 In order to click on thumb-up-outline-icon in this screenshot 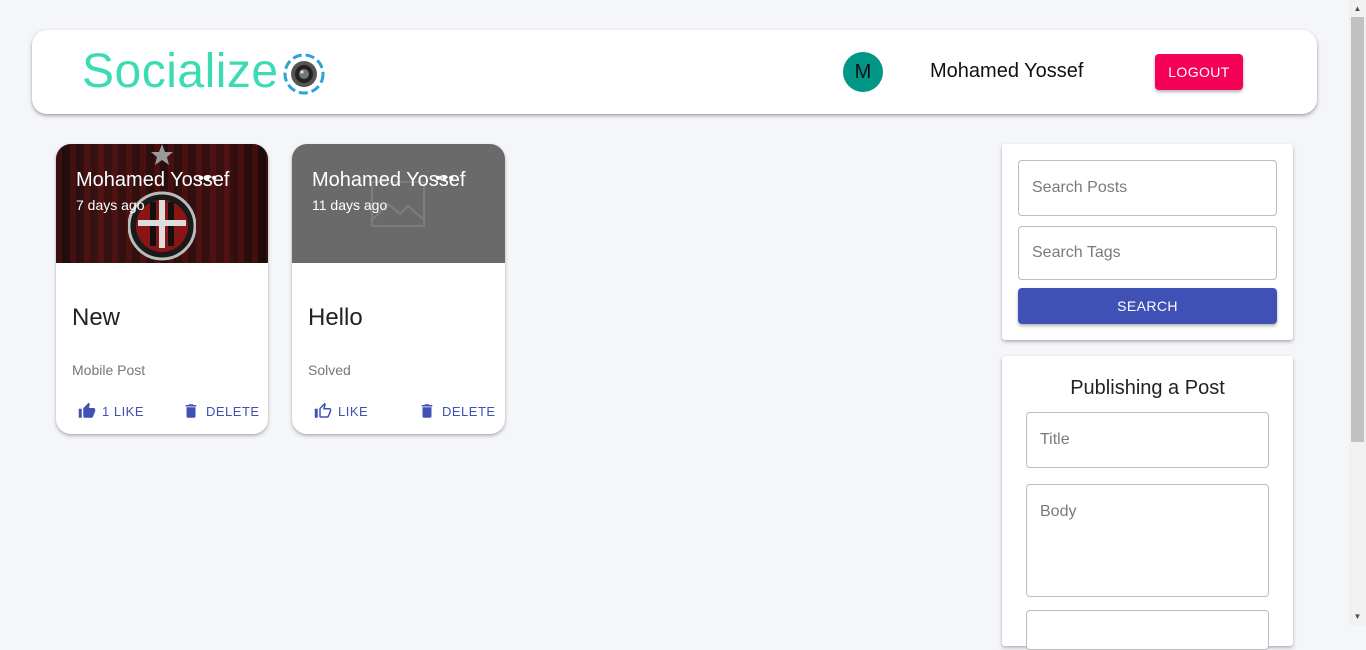, I will do `click(323, 410)`.